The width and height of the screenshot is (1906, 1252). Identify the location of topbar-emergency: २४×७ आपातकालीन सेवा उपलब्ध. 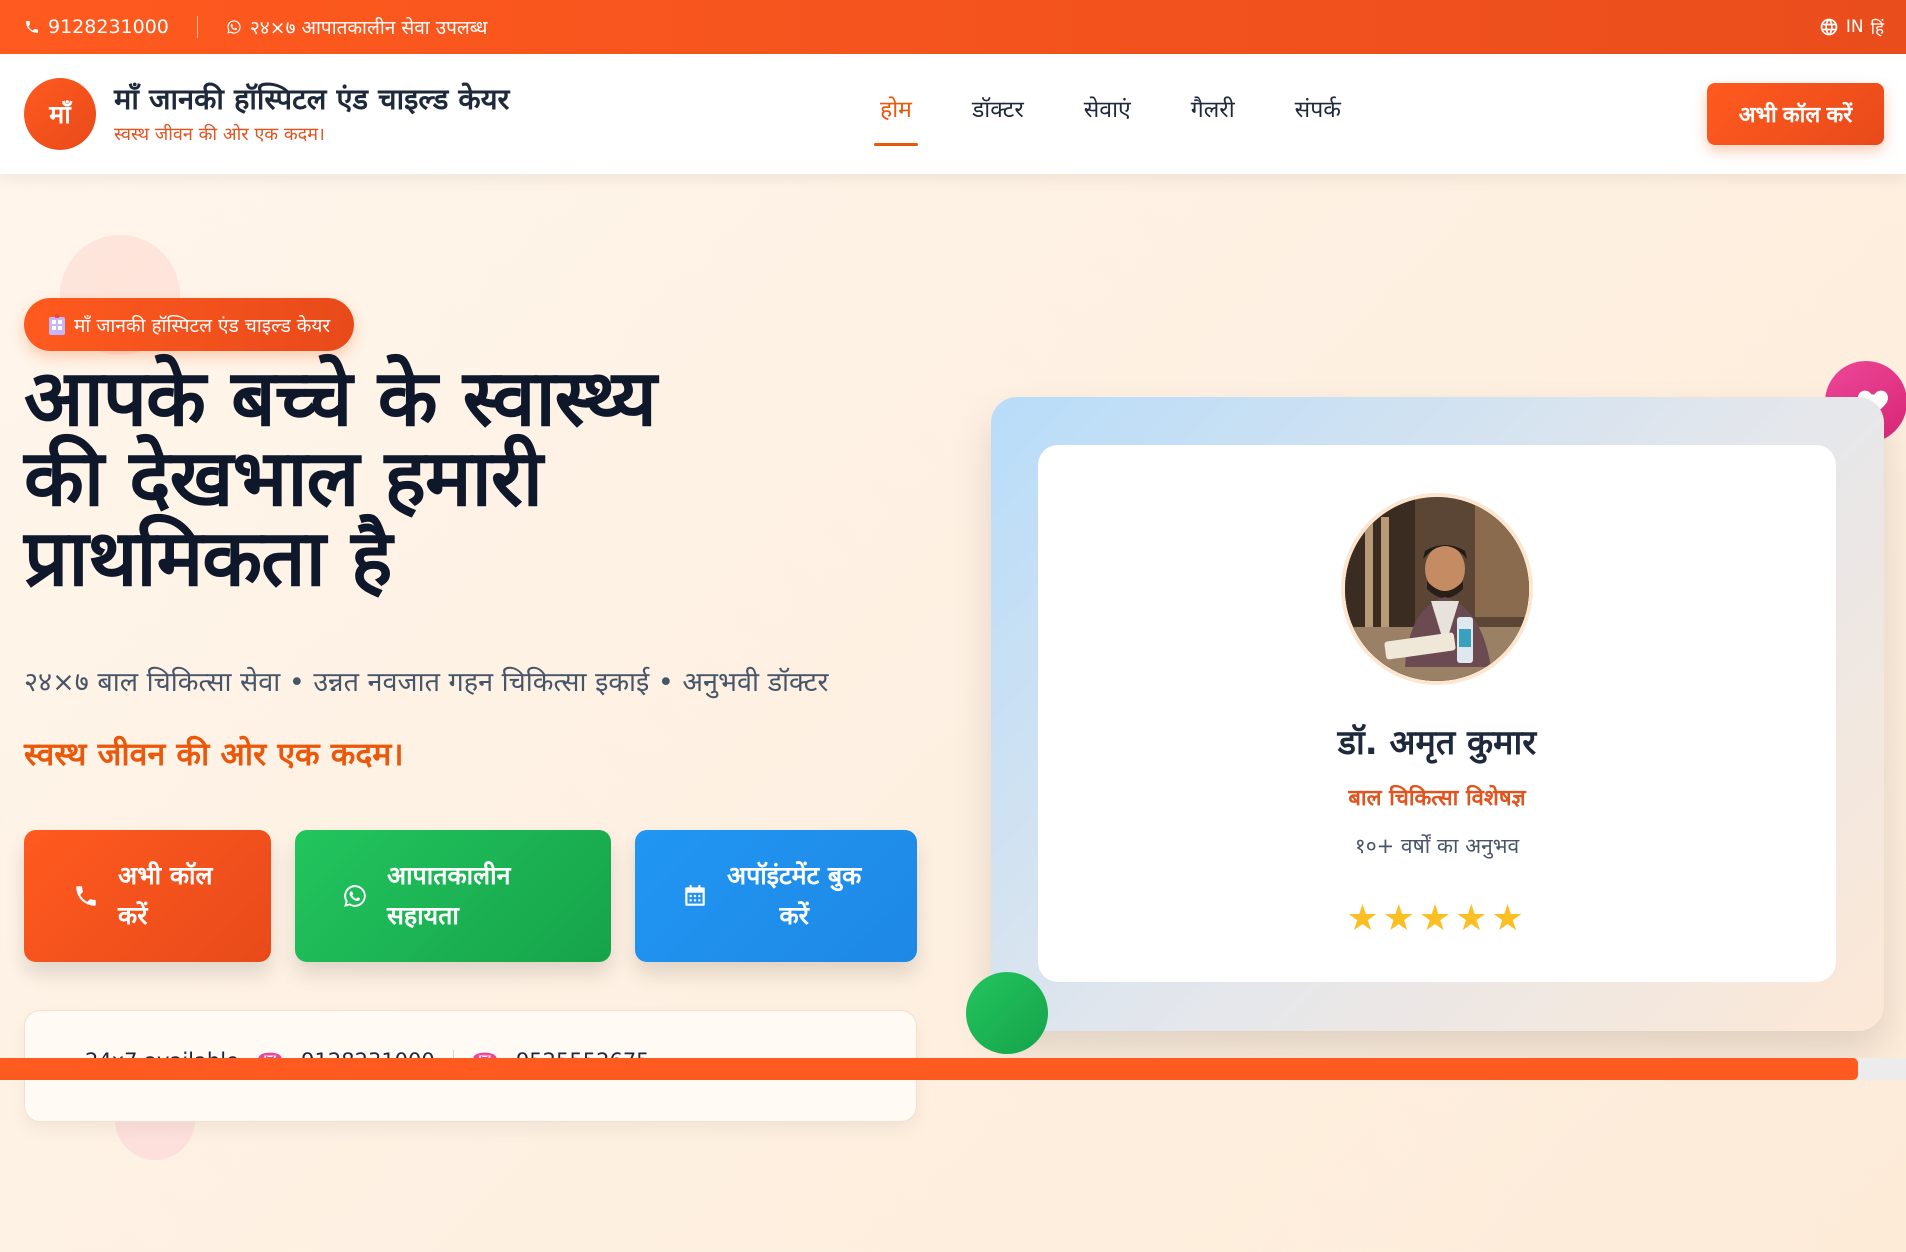
(357, 27).